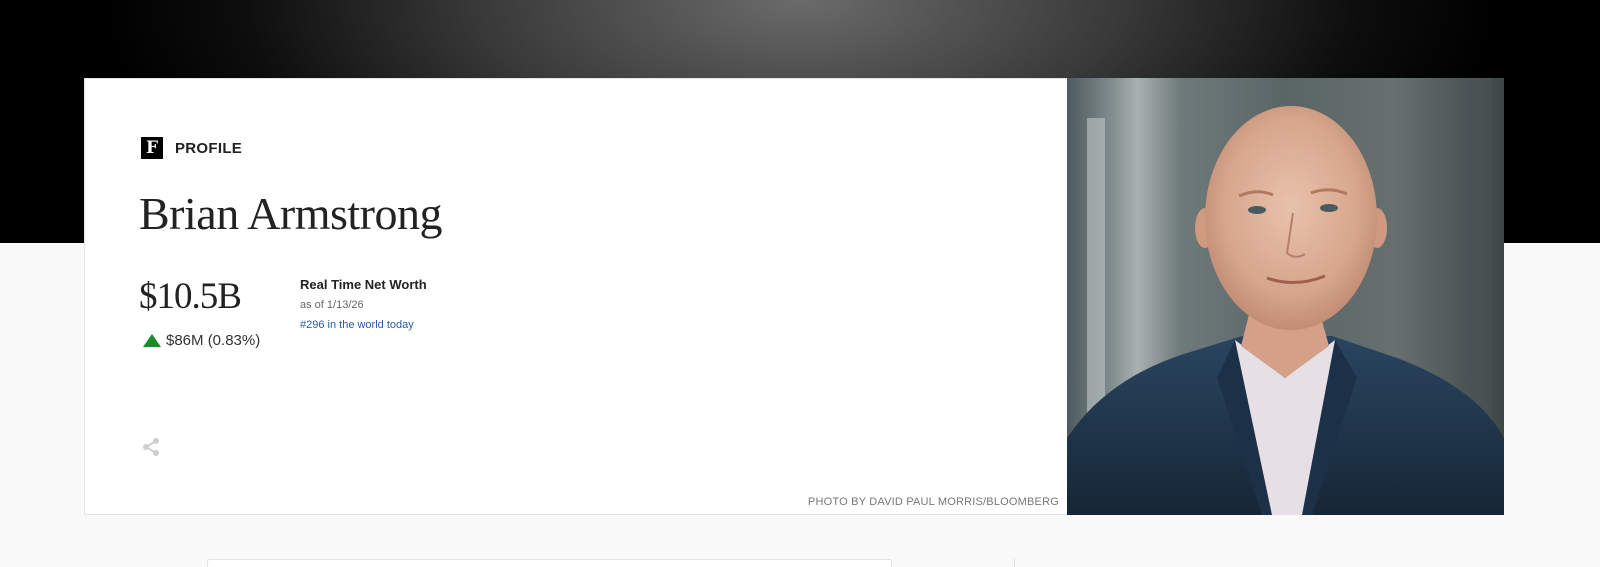  Describe the element at coordinates (151, 447) in the screenshot. I see `share-icon` at that location.